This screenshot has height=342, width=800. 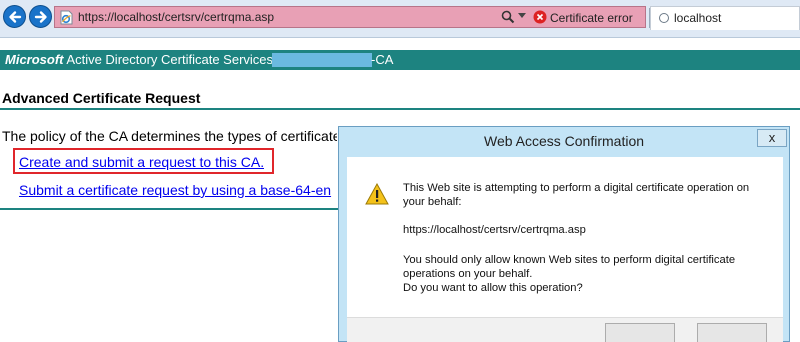 I want to click on page-title: Advanced Certificate Request, so click(x=101, y=98).